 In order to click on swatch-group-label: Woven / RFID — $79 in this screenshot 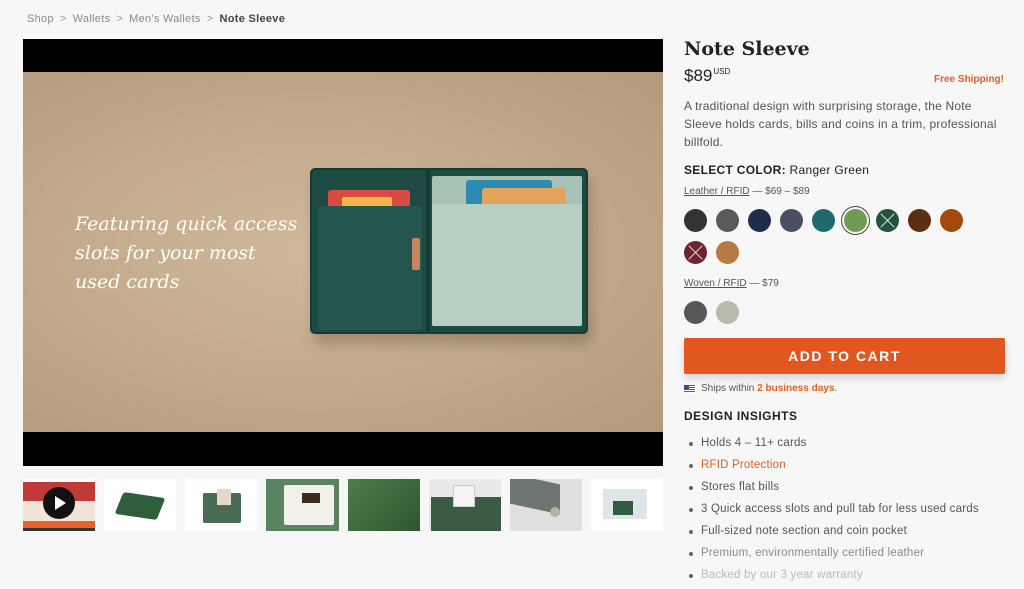, I will do `click(731, 283)`.